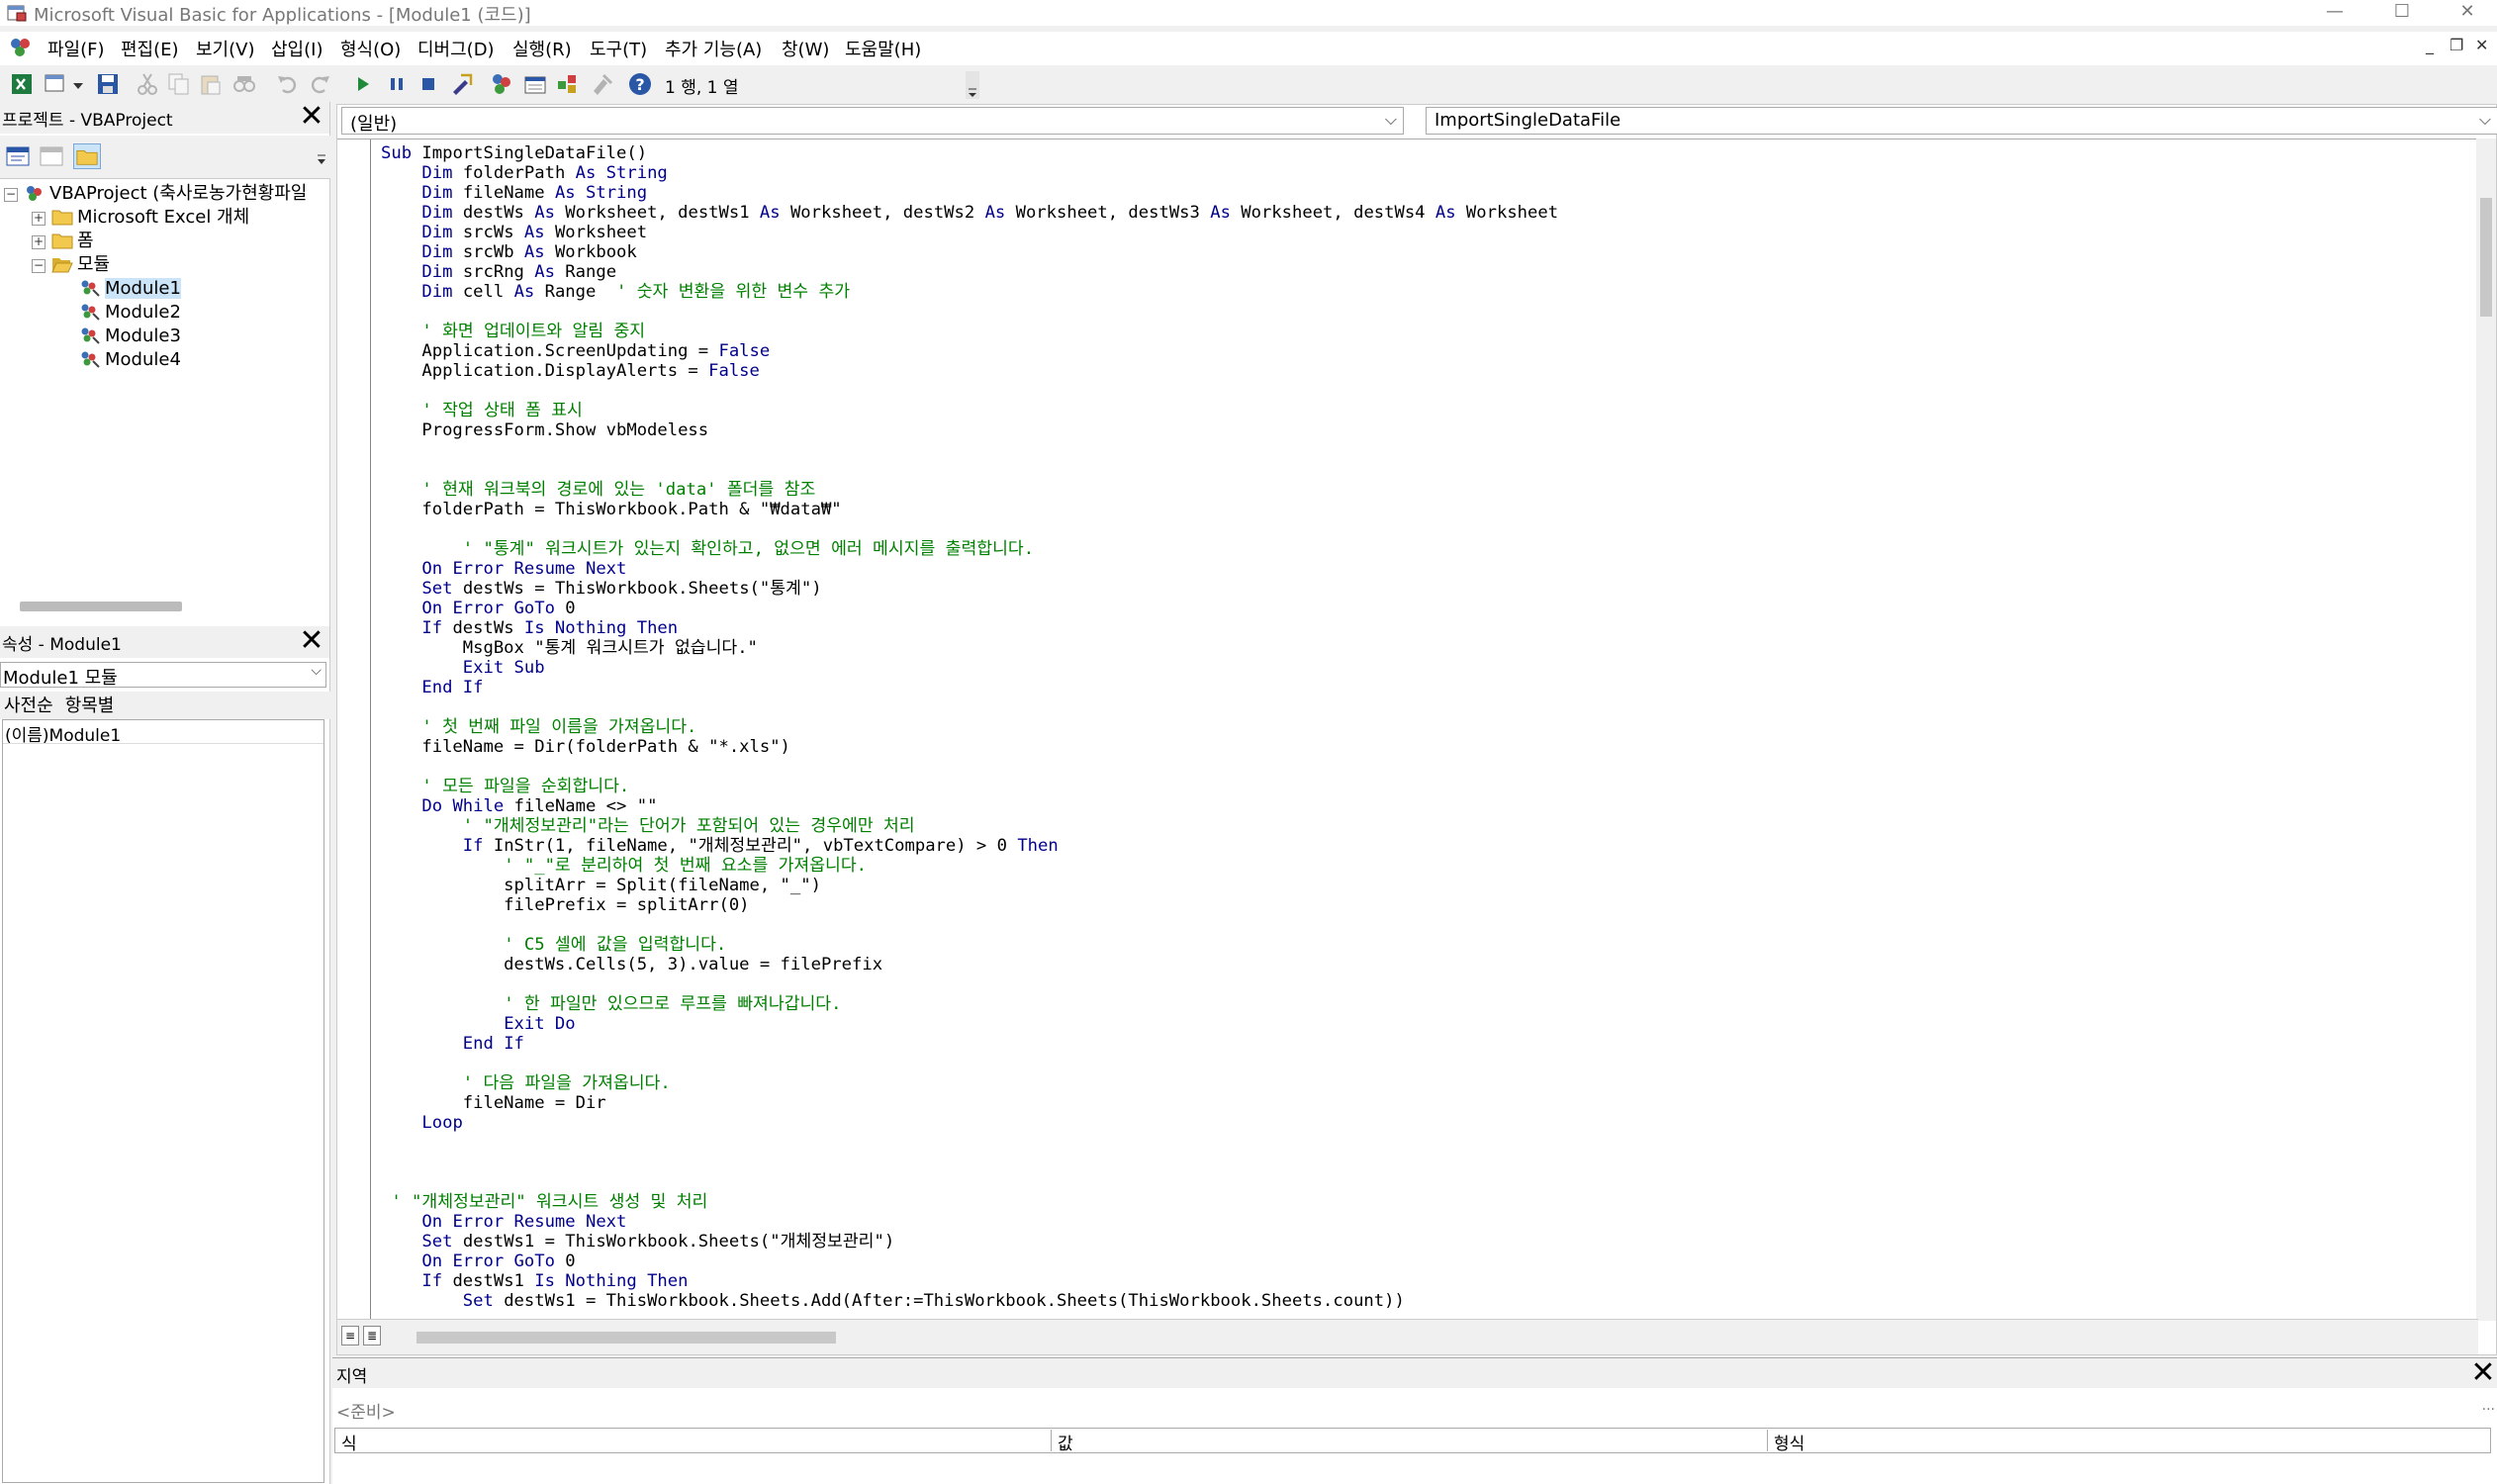  Describe the element at coordinates (972, 85) in the screenshot. I see `toolbar-options-icon` at that location.